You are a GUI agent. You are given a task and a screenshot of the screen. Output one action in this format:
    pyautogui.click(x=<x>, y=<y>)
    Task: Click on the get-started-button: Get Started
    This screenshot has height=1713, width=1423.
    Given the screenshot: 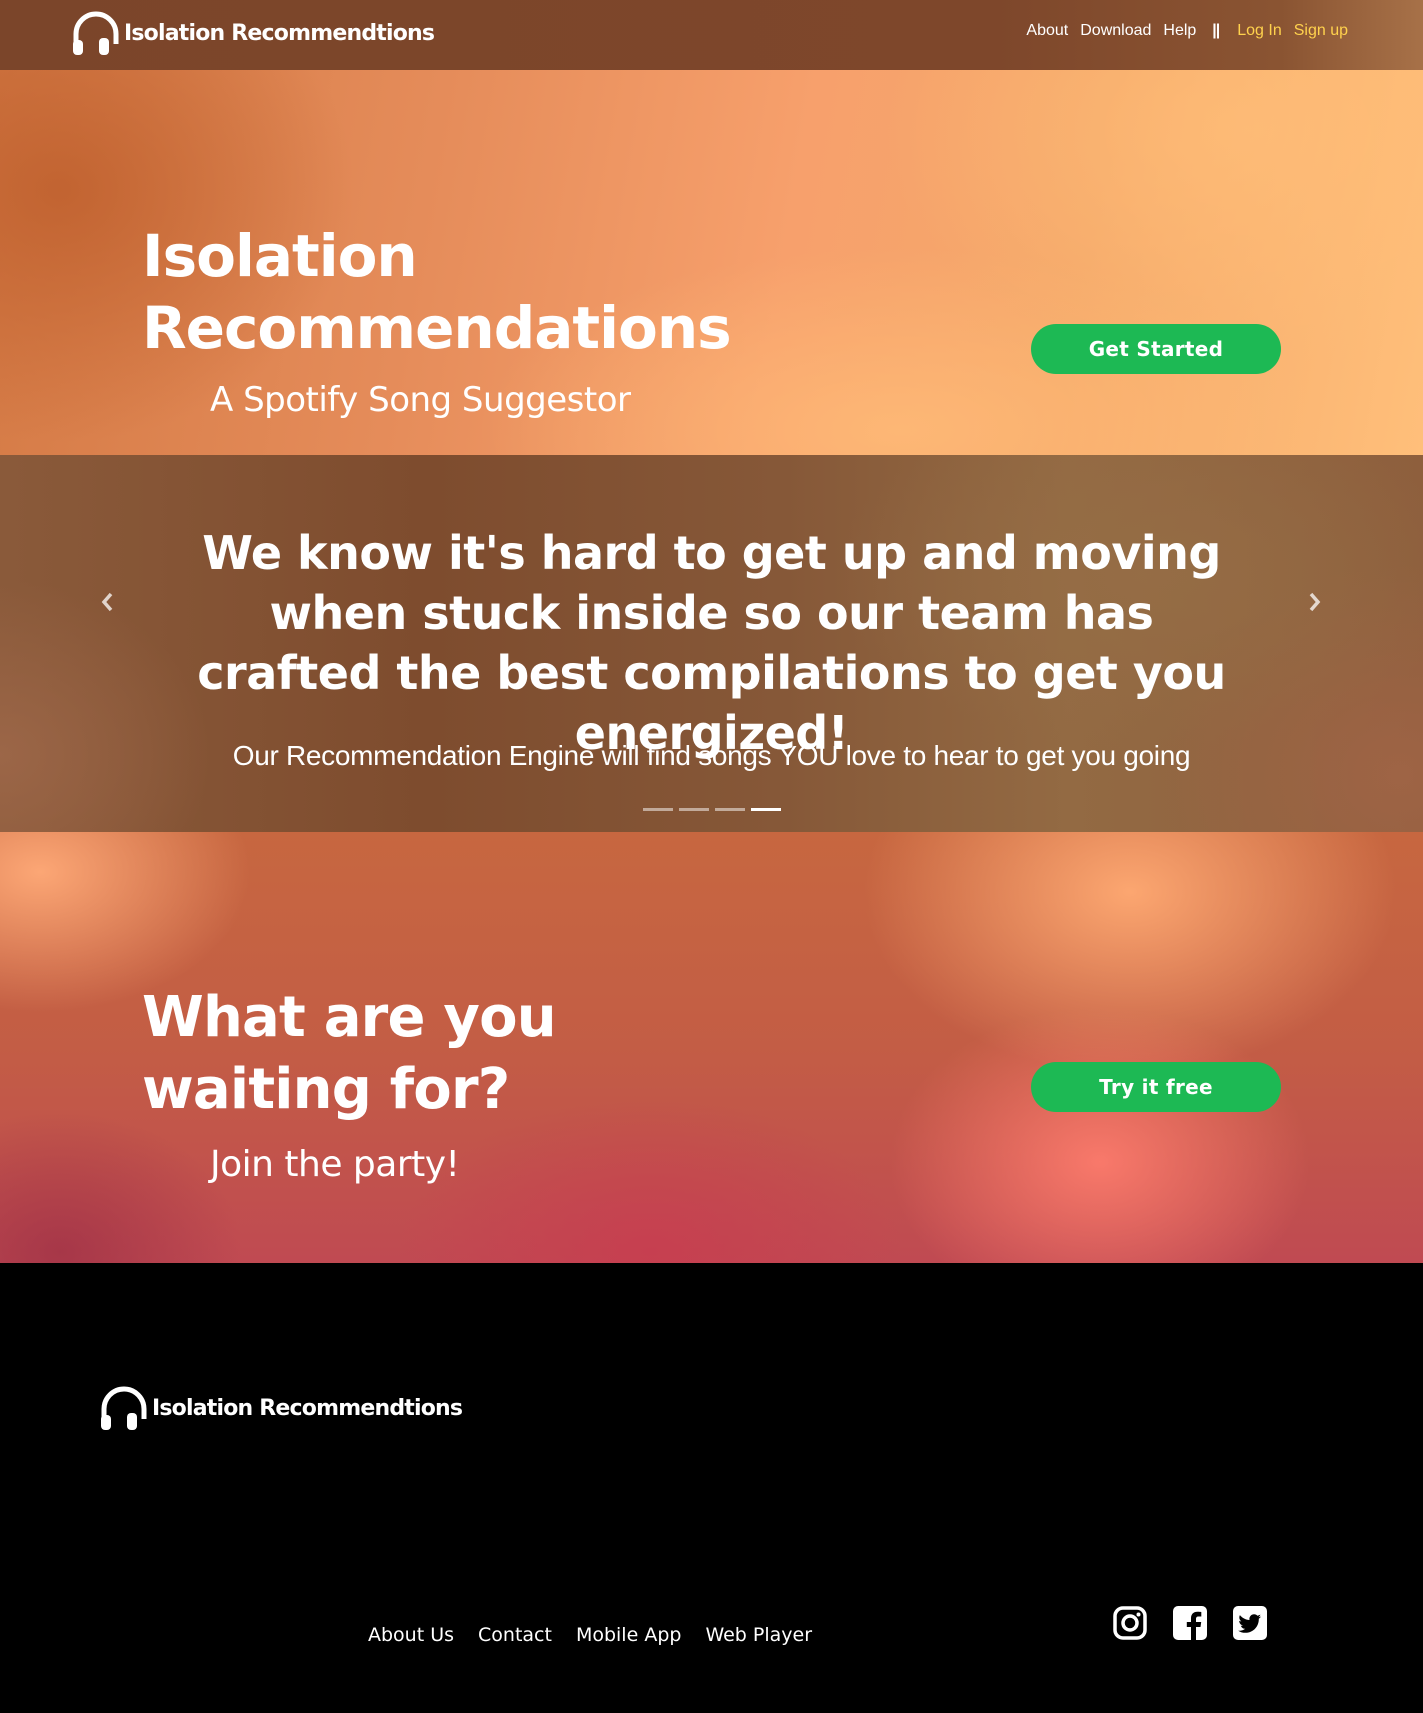 What is the action you would take?
    pyautogui.click(x=1156, y=349)
    